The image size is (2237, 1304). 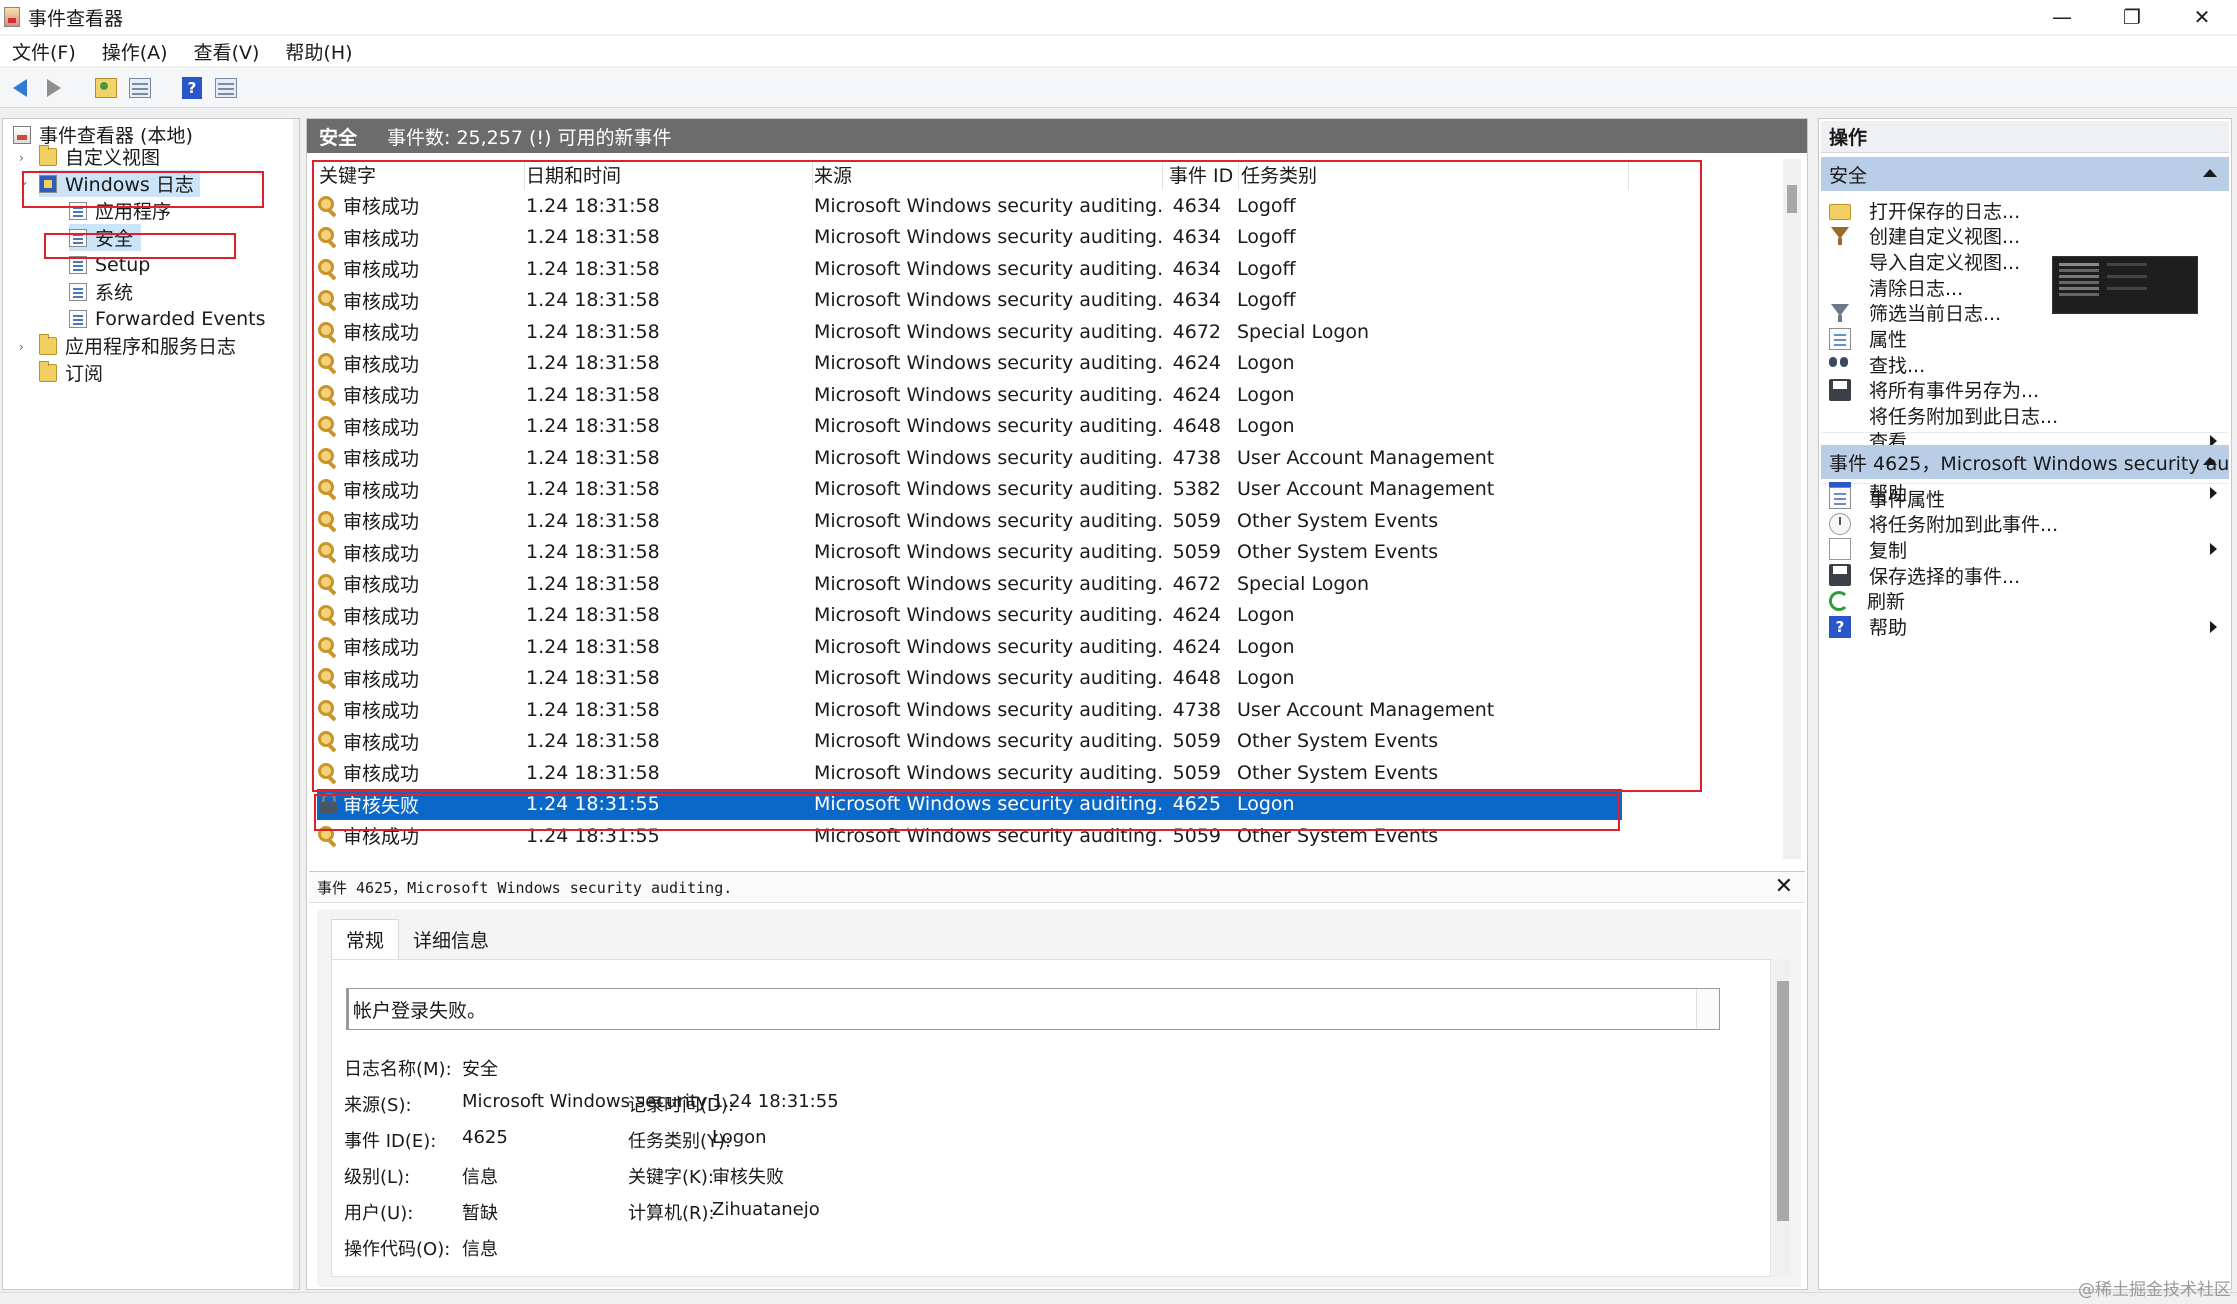 What do you see at coordinates (1366, 489) in the screenshot?
I see `task-category-cell: User Account Management` at bounding box center [1366, 489].